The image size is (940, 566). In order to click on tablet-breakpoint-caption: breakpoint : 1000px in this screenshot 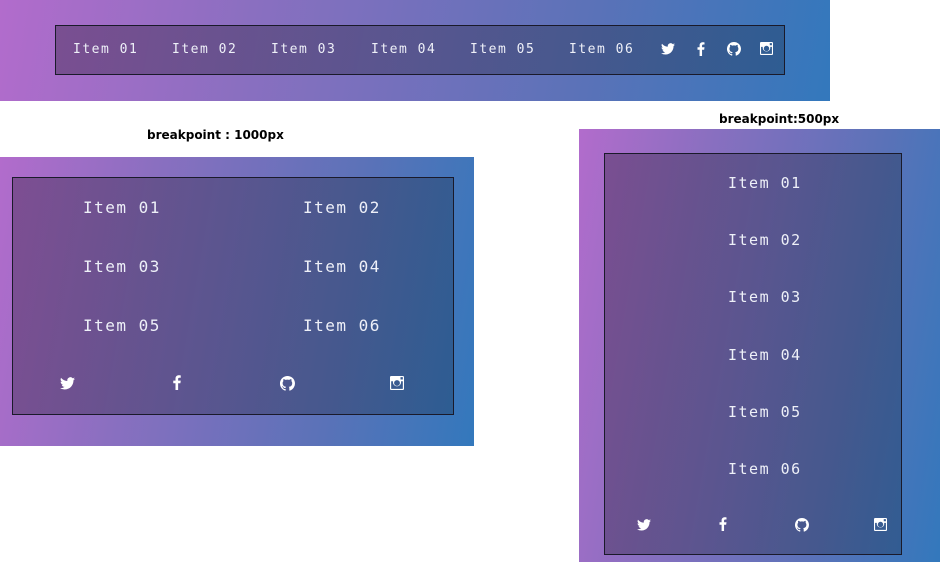, I will do `click(215, 135)`.